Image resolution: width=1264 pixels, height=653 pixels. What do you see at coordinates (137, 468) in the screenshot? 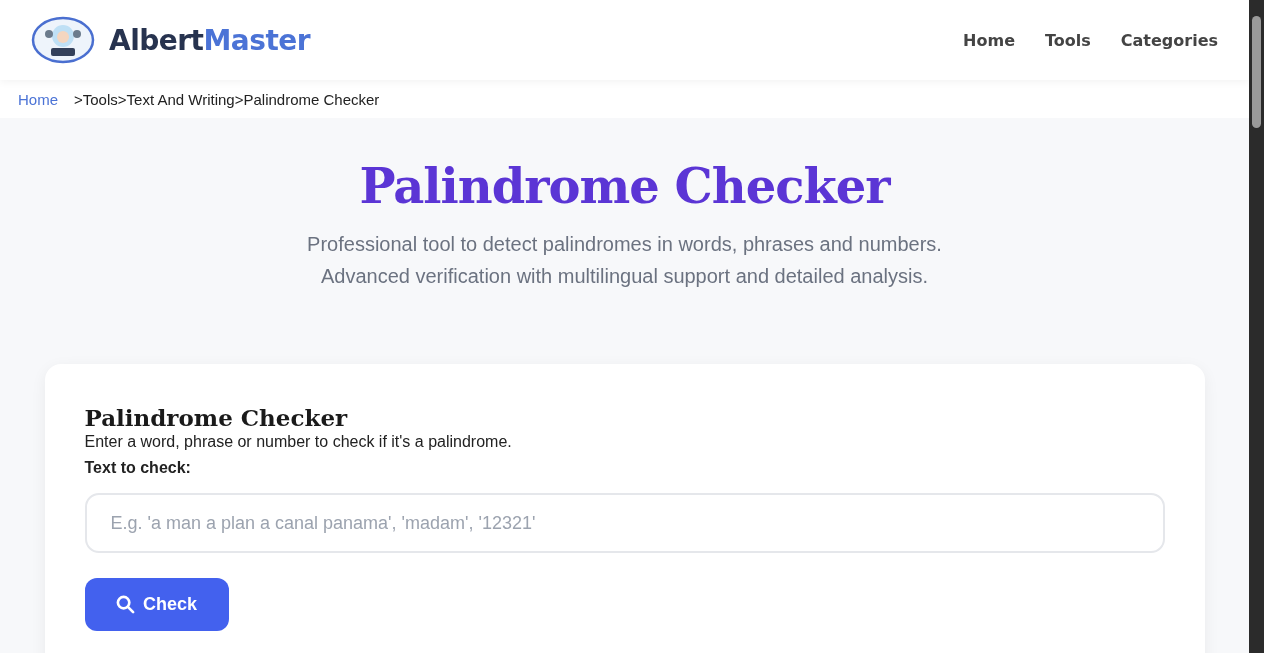
I see `field-label: Text to check:` at bounding box center [137, 468].